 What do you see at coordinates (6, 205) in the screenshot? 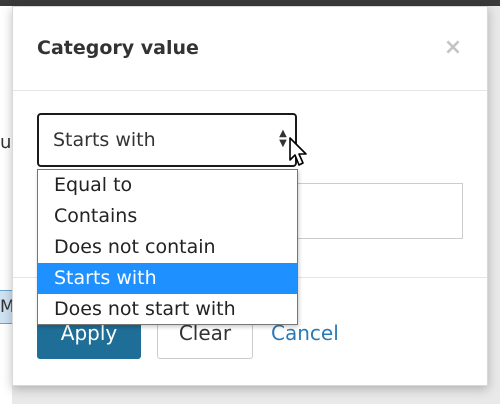
I see `background-panel` at bounding box center [6, 205].